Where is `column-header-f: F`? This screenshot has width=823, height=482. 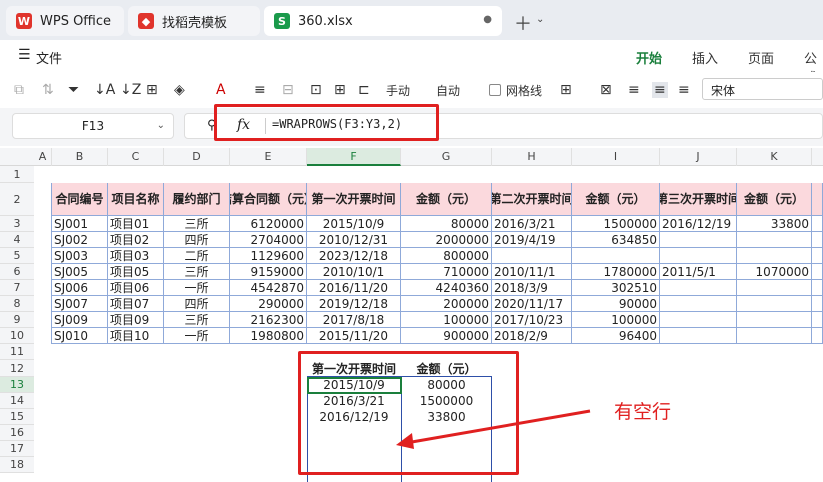
column-header-f: F is located at coordinates (354, 157).